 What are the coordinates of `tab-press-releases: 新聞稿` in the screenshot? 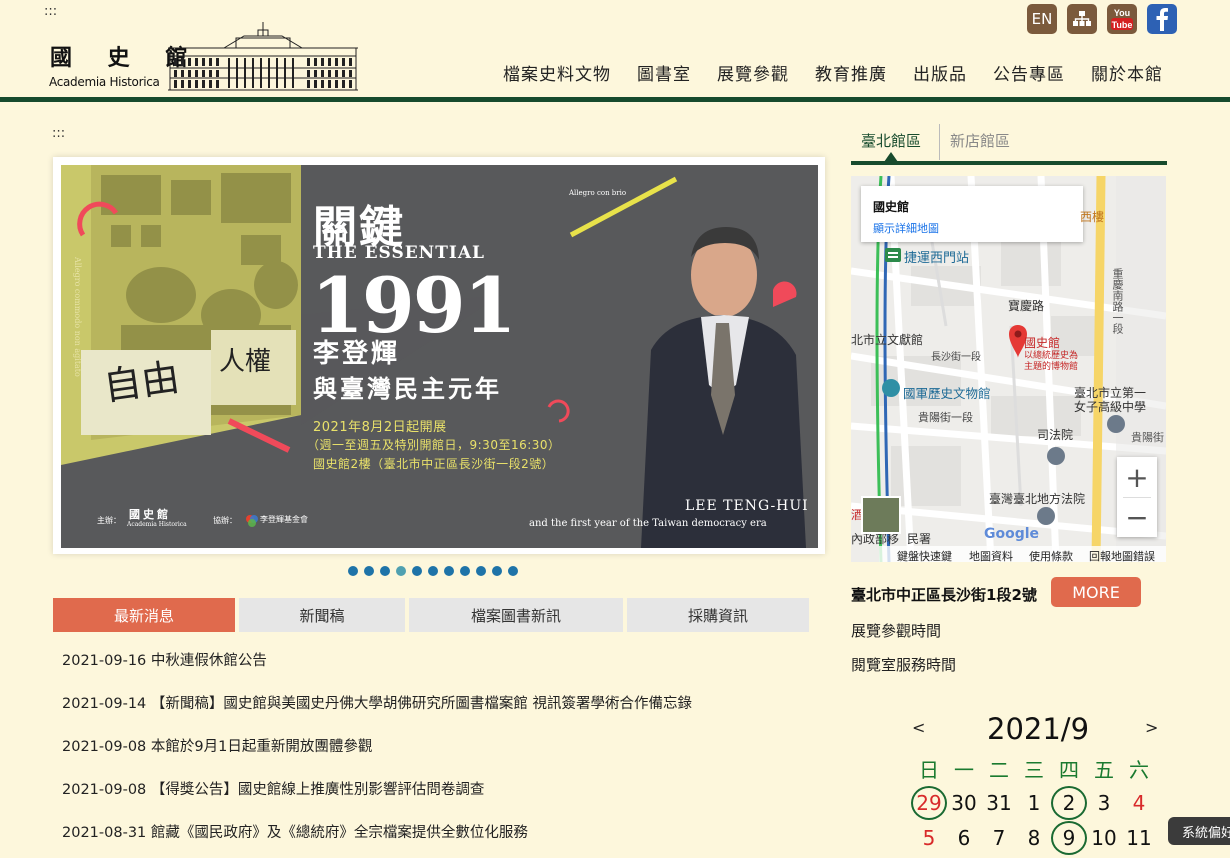 It's located at (322, 615).